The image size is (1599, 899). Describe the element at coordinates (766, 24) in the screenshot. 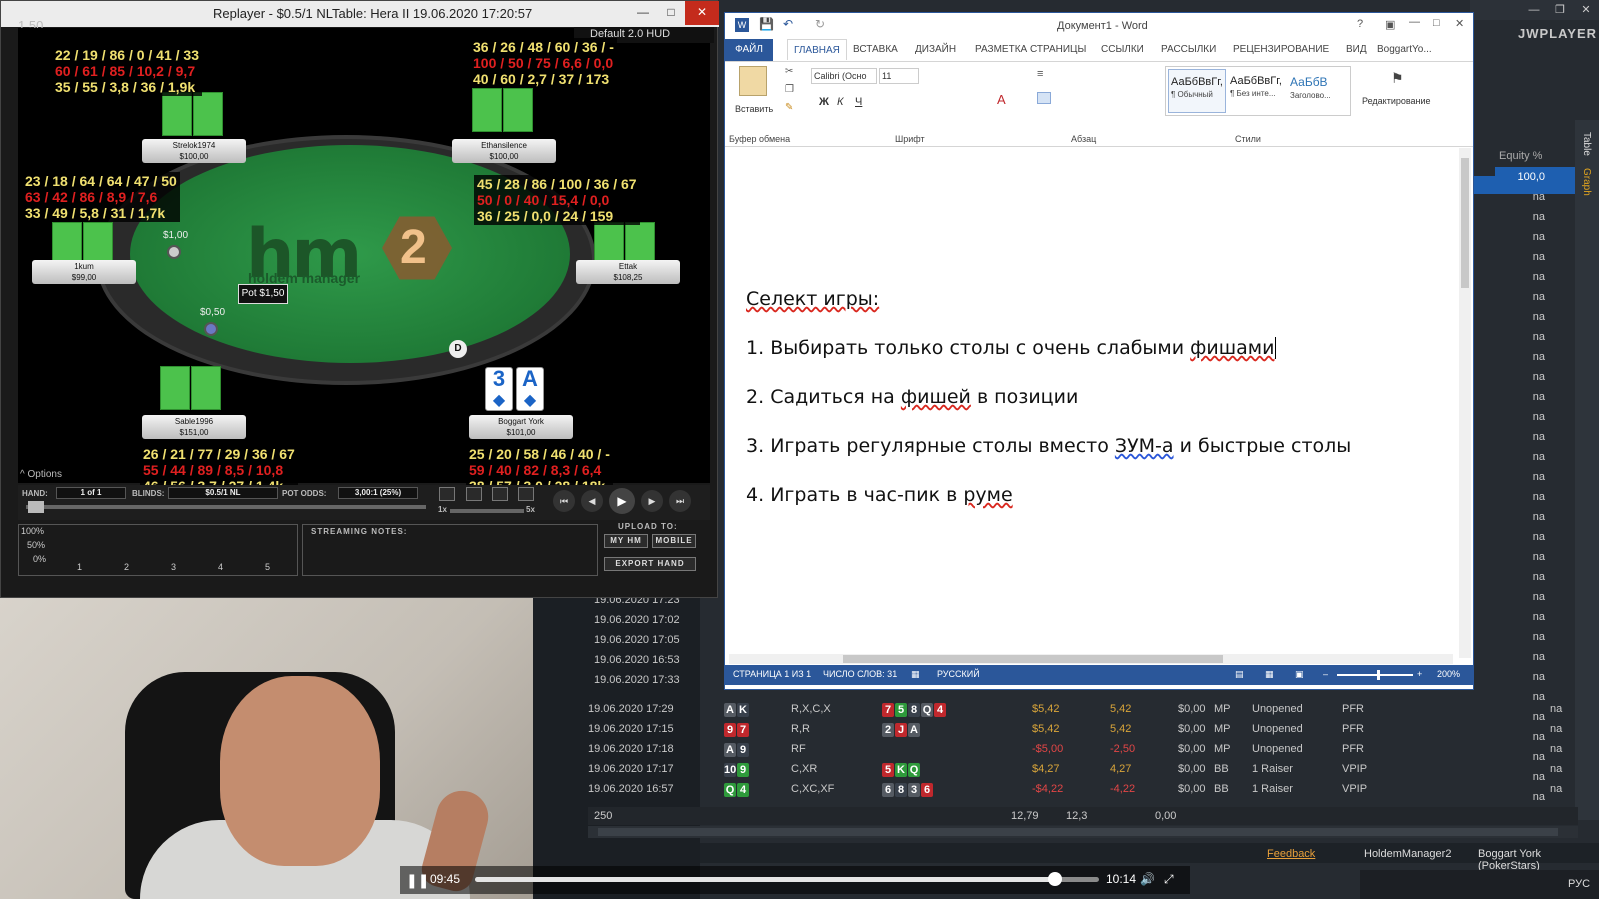

I see `save-icon: 💾` at that location.